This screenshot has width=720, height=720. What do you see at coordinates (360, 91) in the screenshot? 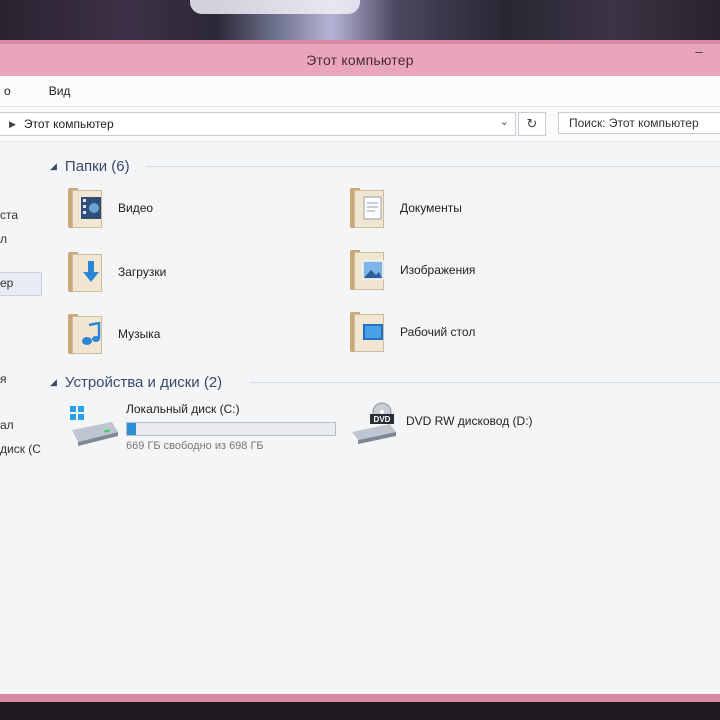
I see `menu-bar: о Вид` at bounding box center [360, 91].